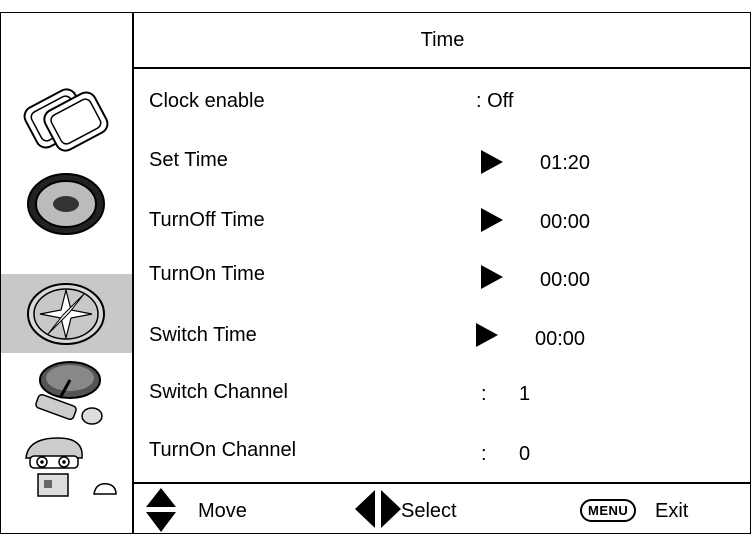  I want to click on clock-enable-value: : Off, so click(494, 101).